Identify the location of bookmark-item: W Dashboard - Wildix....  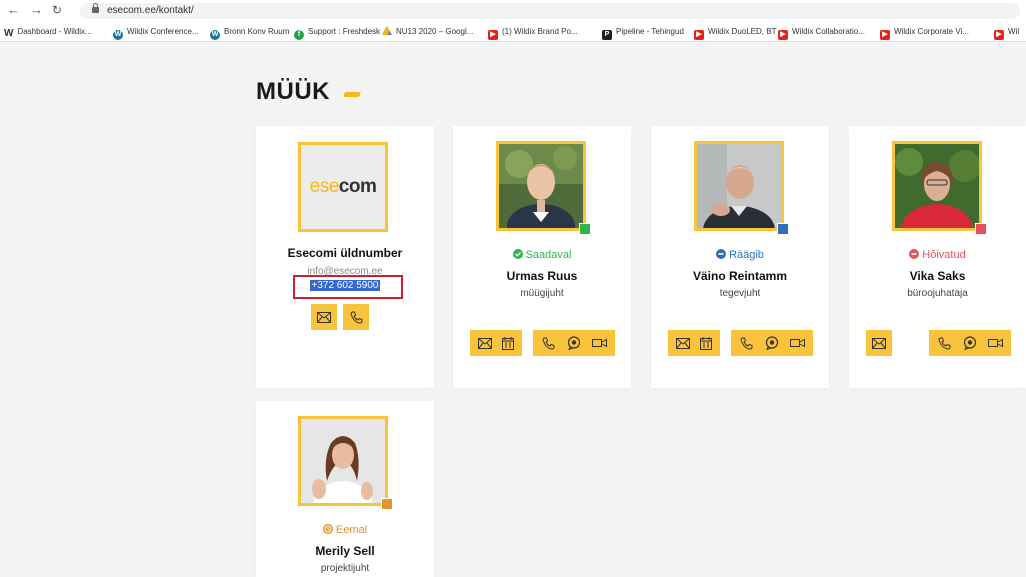
(48, 32).